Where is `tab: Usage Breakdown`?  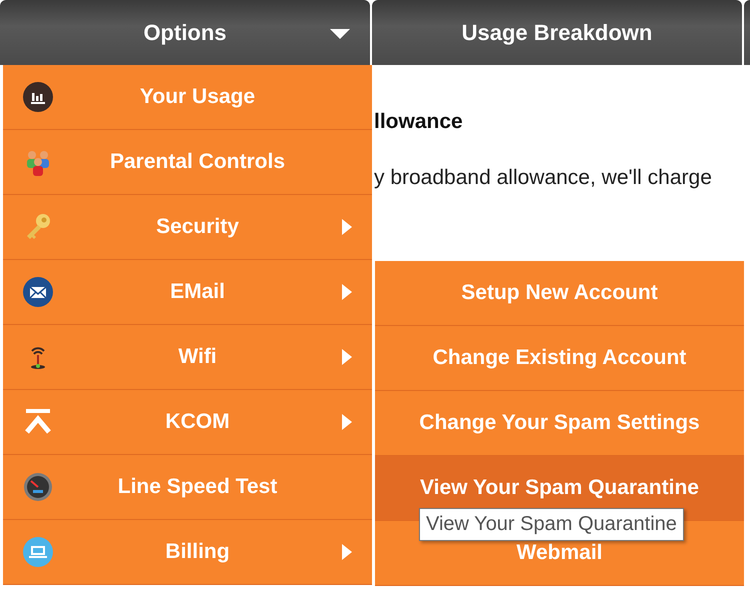 tab: Usage Breakdown is located at coordinates (557, 32).